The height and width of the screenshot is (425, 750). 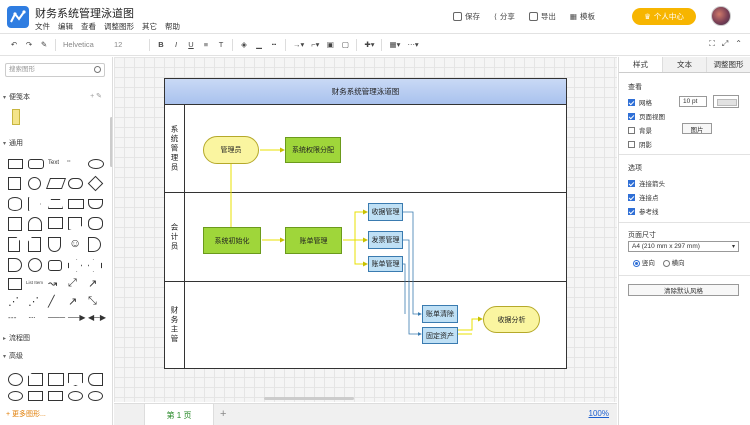 What do you see at coordinates (94, 244) in the screenshot?
I see `delay-shape` at bounding box center [94, 244].